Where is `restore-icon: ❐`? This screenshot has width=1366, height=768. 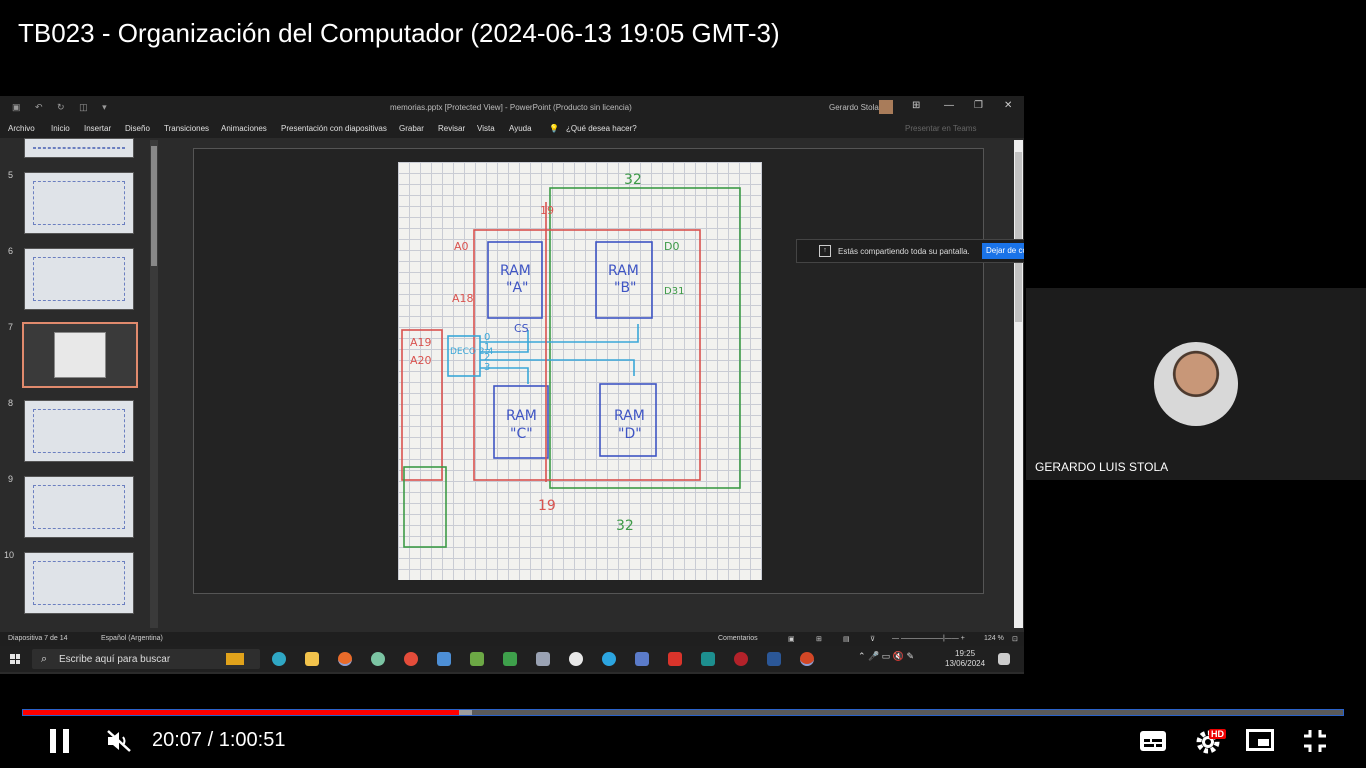
restore-icon: ❐ is located at coordinates (978, 105).